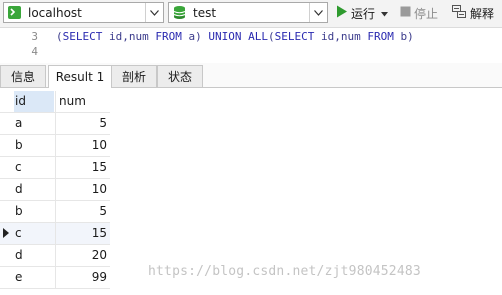 Image resolution: width=502 pixels, height=295 pixels. I want to click on connection-select: localhost, so click(83, 12).